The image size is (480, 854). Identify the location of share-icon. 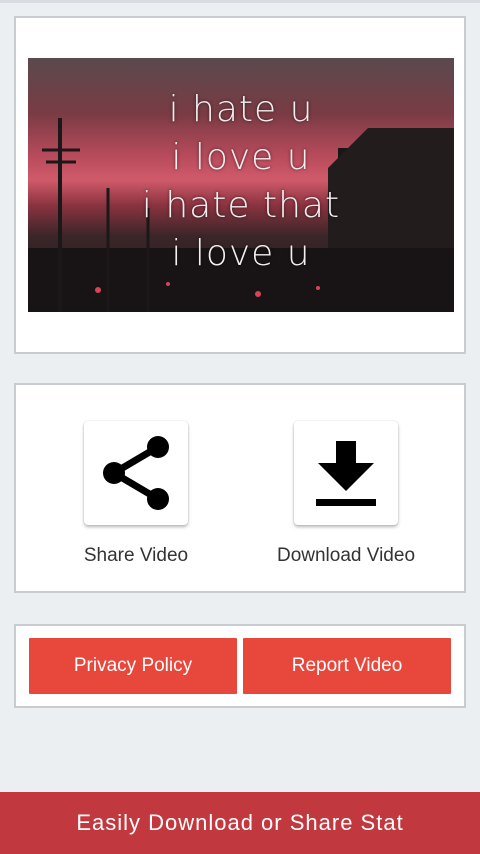
(136, 473).